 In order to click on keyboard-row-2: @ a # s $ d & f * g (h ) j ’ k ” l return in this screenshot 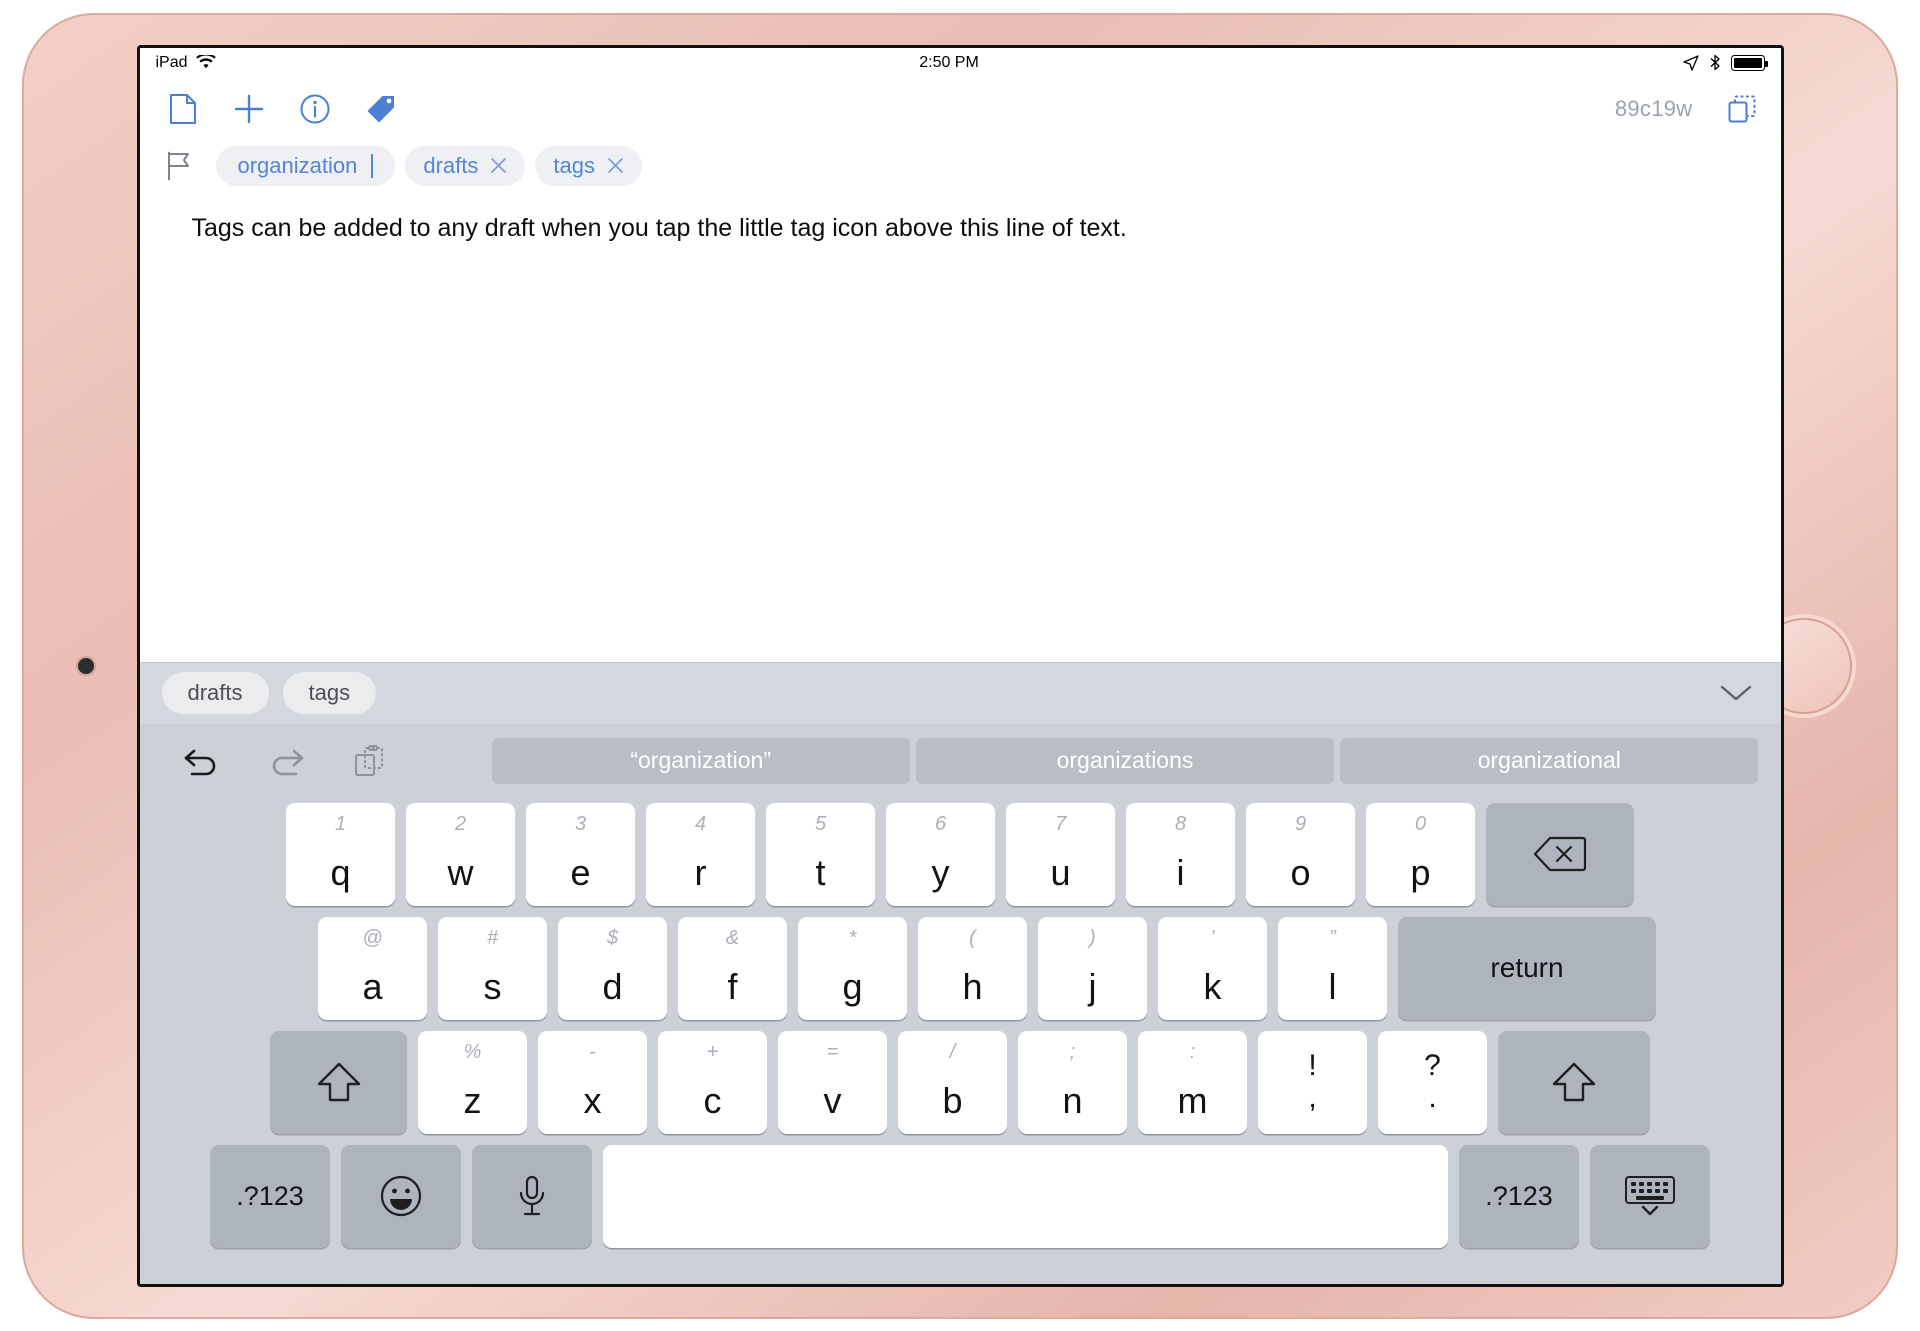, I will do `click(960, 968)`.